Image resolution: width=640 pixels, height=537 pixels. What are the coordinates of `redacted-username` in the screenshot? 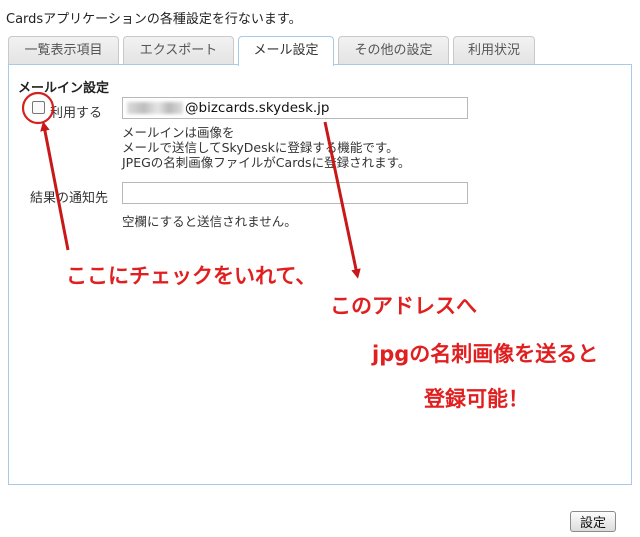 It's located at (155, 108).